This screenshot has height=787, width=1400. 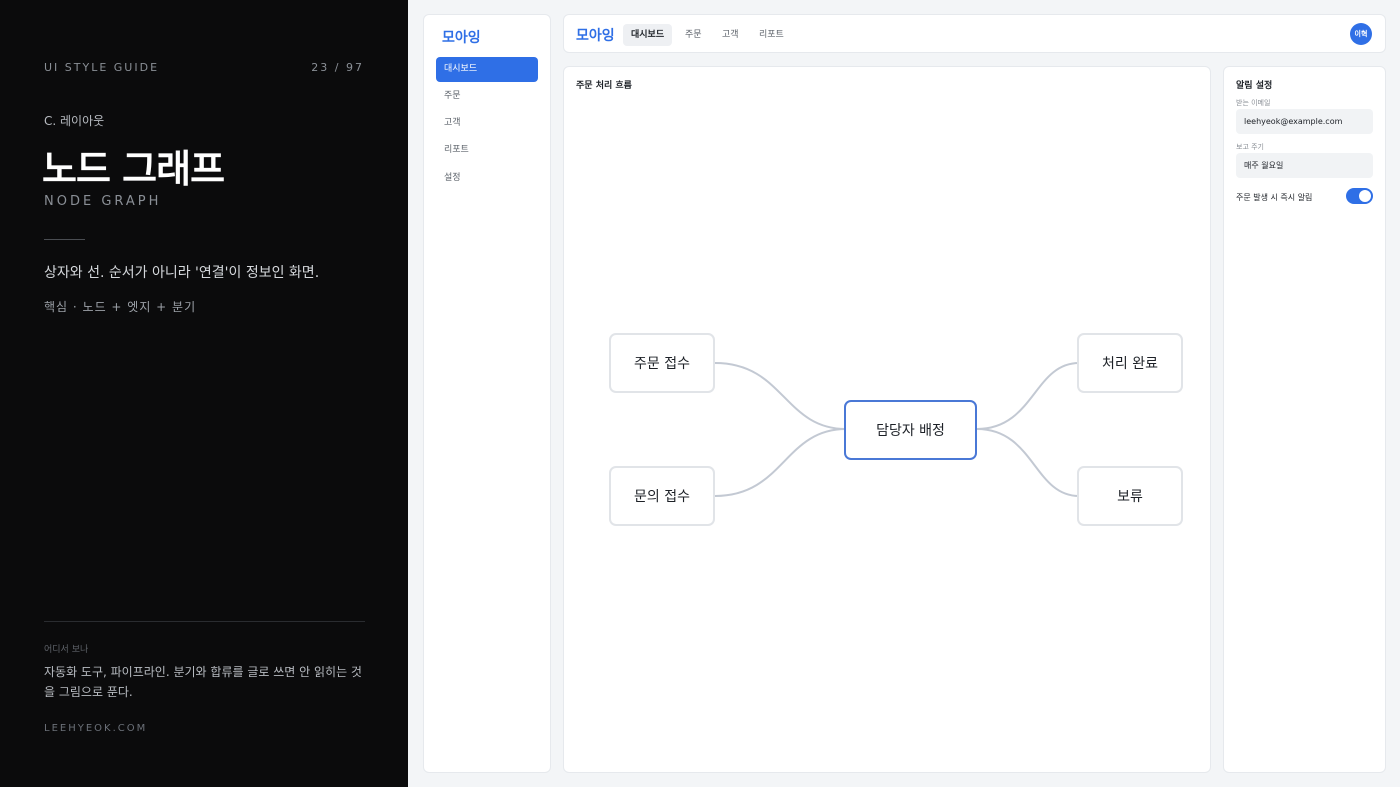 What do you see at coordinates (1028, 396) in the screenshot?
I see `edge-assign-to-complete` at bounding box center [1028, 396].